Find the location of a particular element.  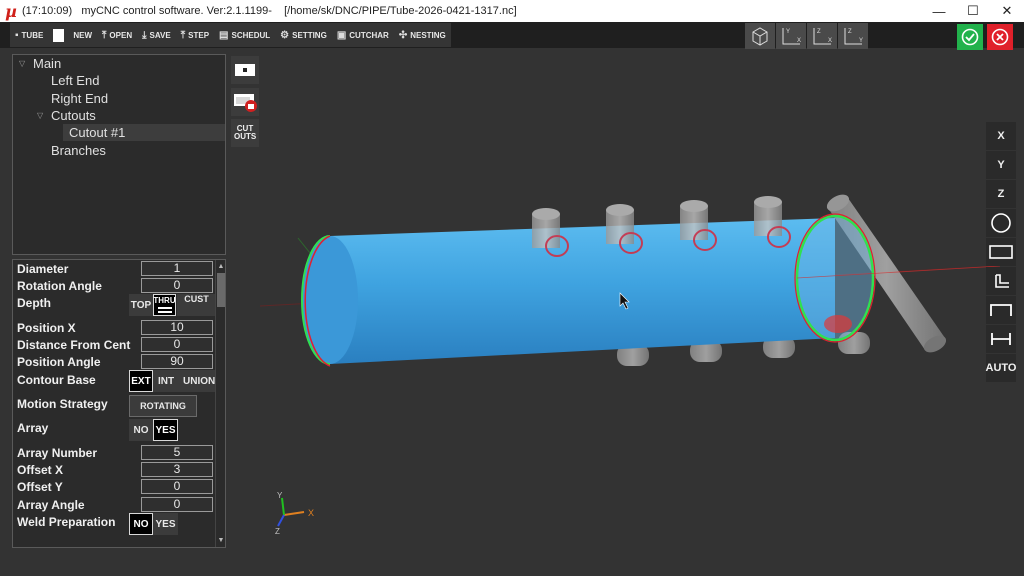

circle-profile-button is located at coordinates (1001, 223).